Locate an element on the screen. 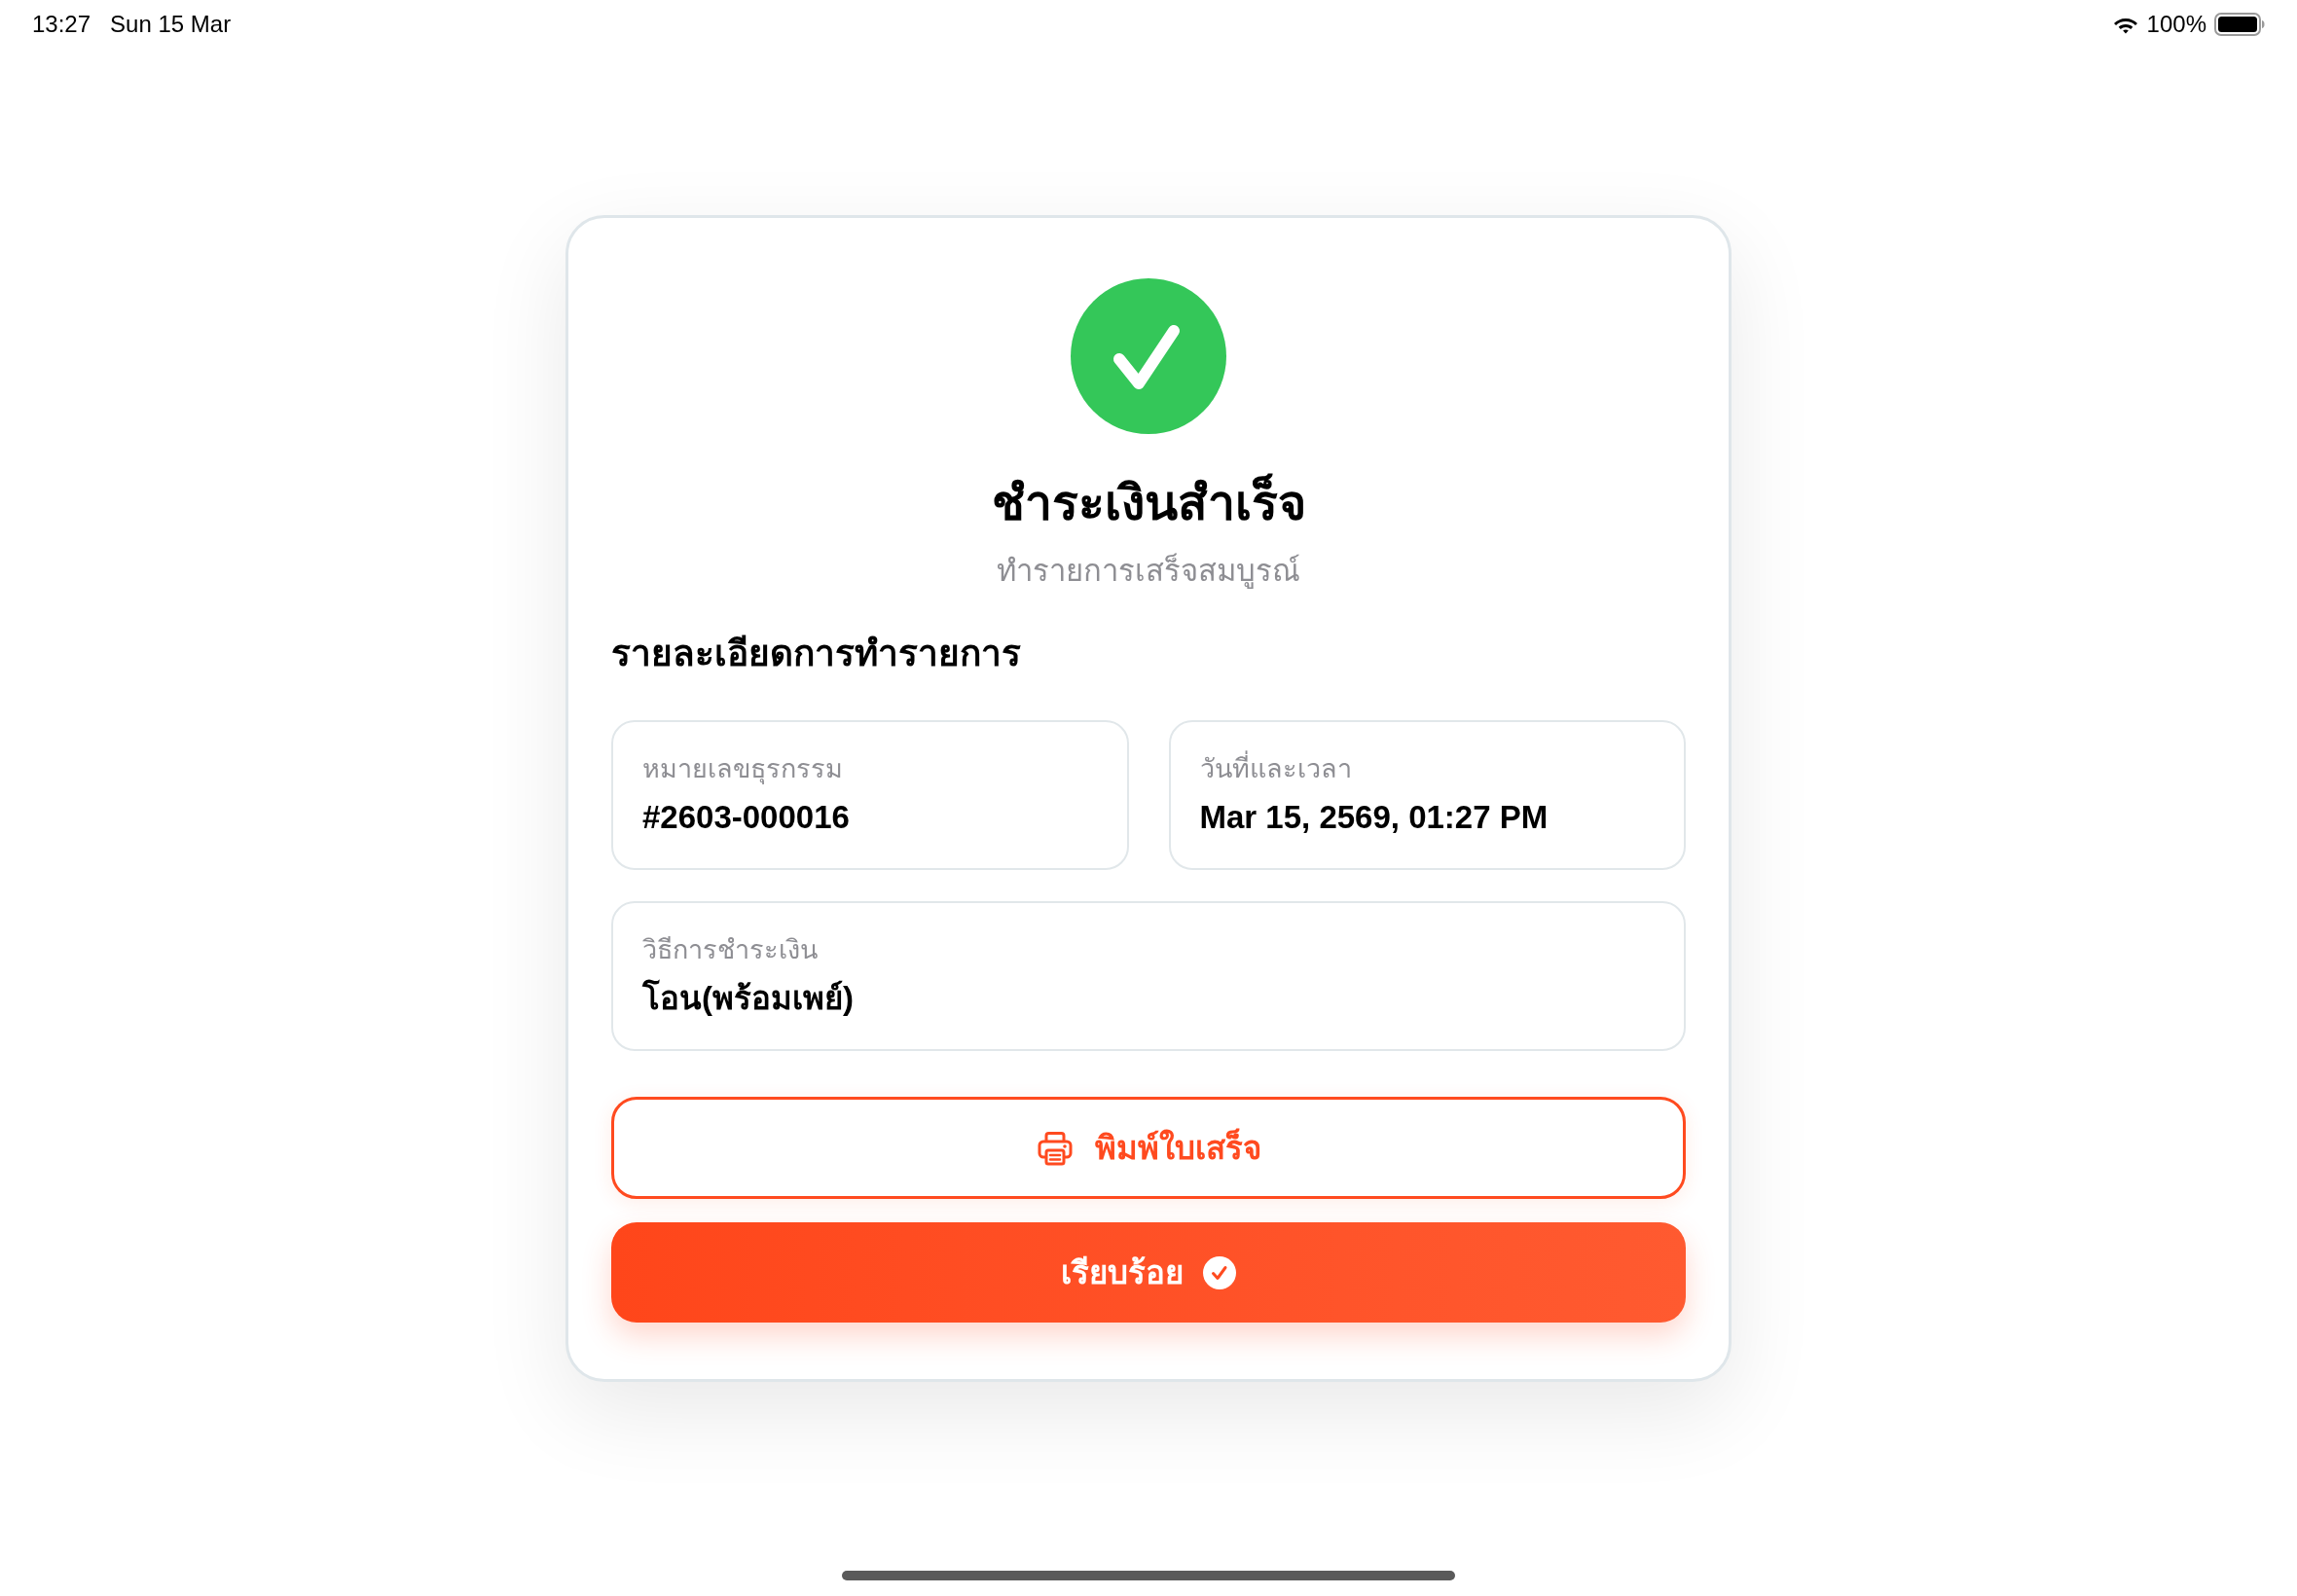  section-heading: รายละเอียดการทำรายการ is located at coordinates (816, 654).